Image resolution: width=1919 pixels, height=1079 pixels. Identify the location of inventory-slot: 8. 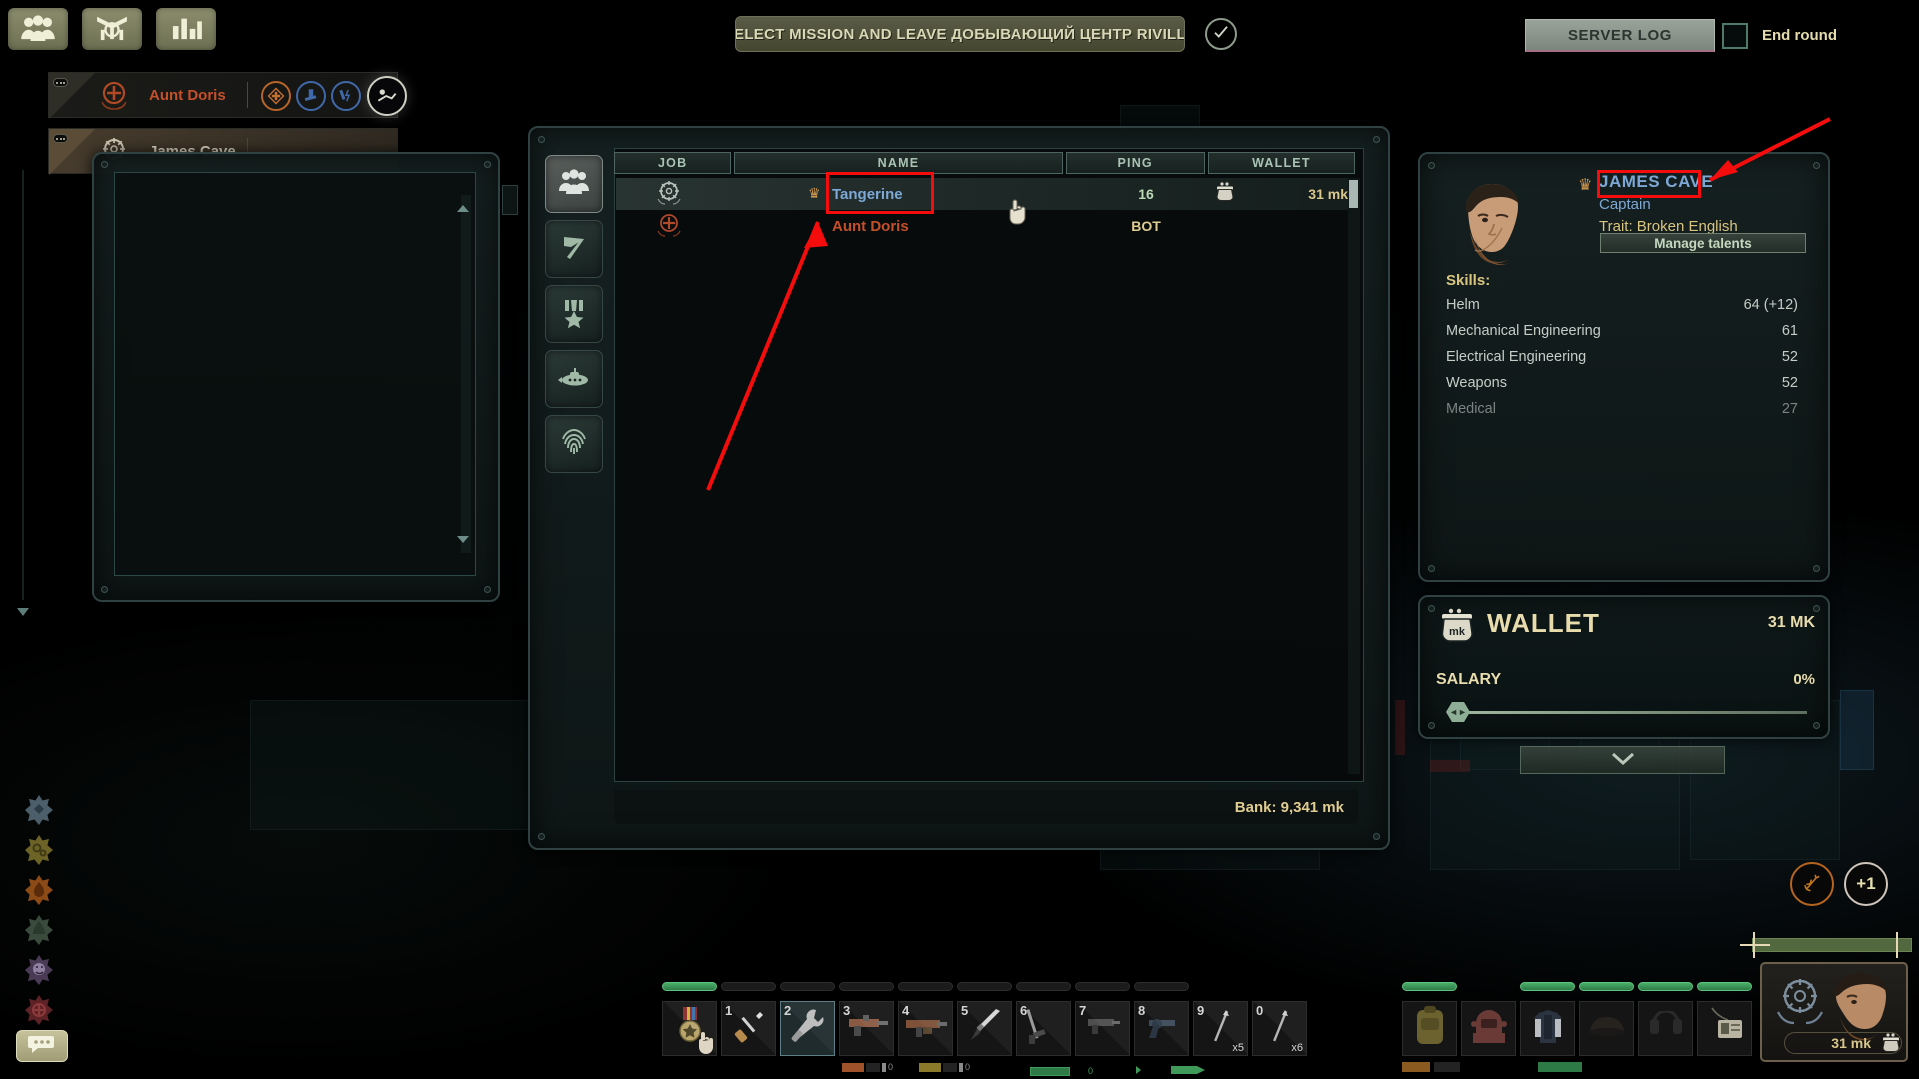
(1161, 1028).